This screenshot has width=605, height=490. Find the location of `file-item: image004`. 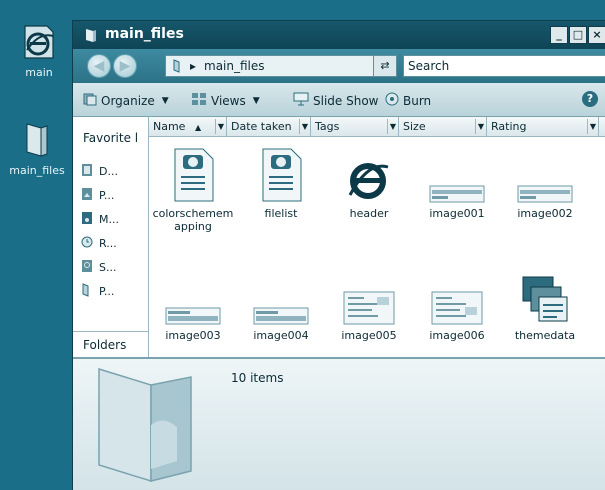

file-item: image004 is located at coordinates (281, 303).